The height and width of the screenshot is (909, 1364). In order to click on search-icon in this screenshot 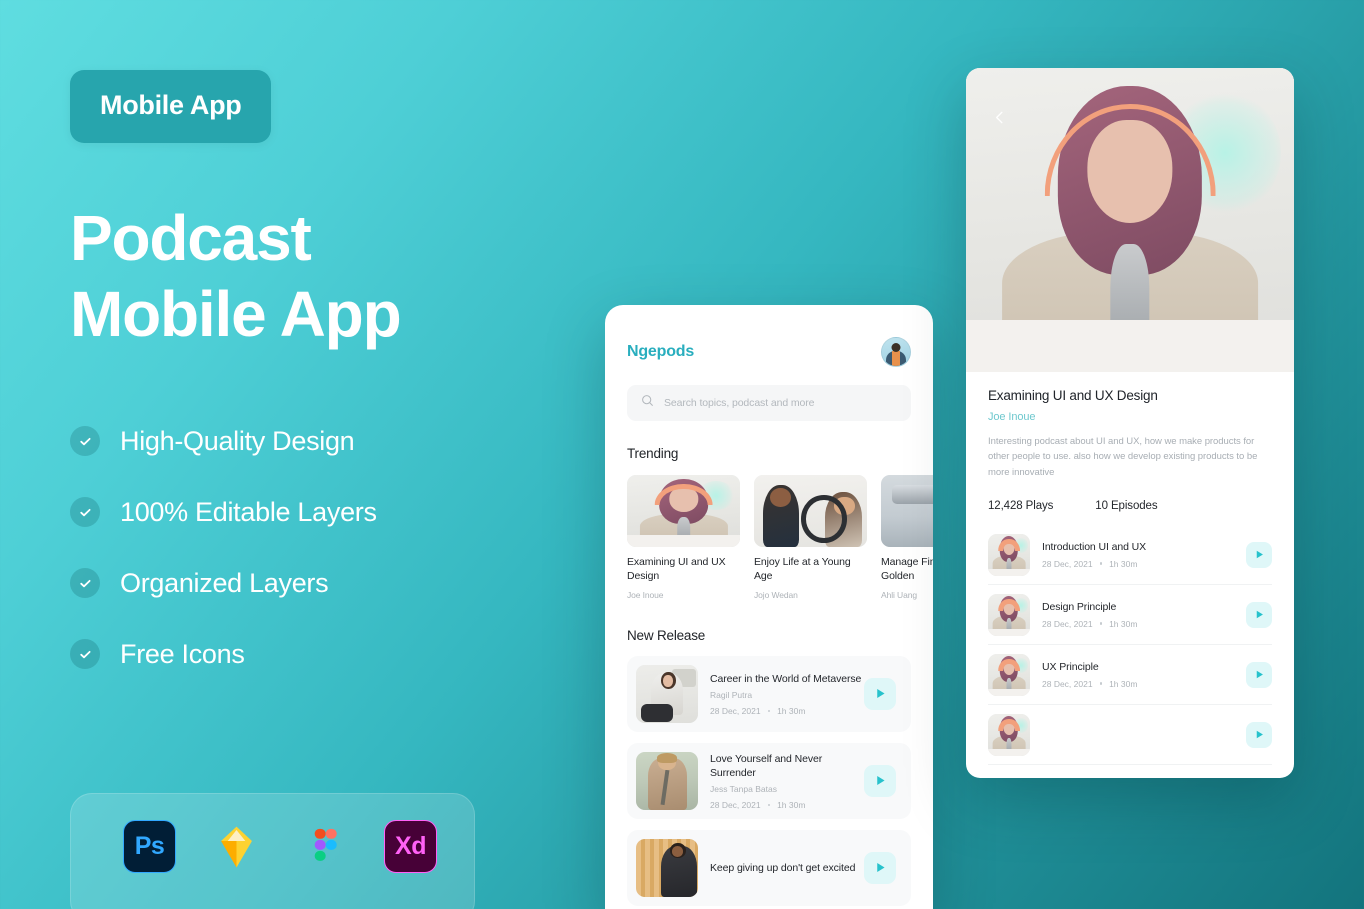, I will do `click(647, 403)`.